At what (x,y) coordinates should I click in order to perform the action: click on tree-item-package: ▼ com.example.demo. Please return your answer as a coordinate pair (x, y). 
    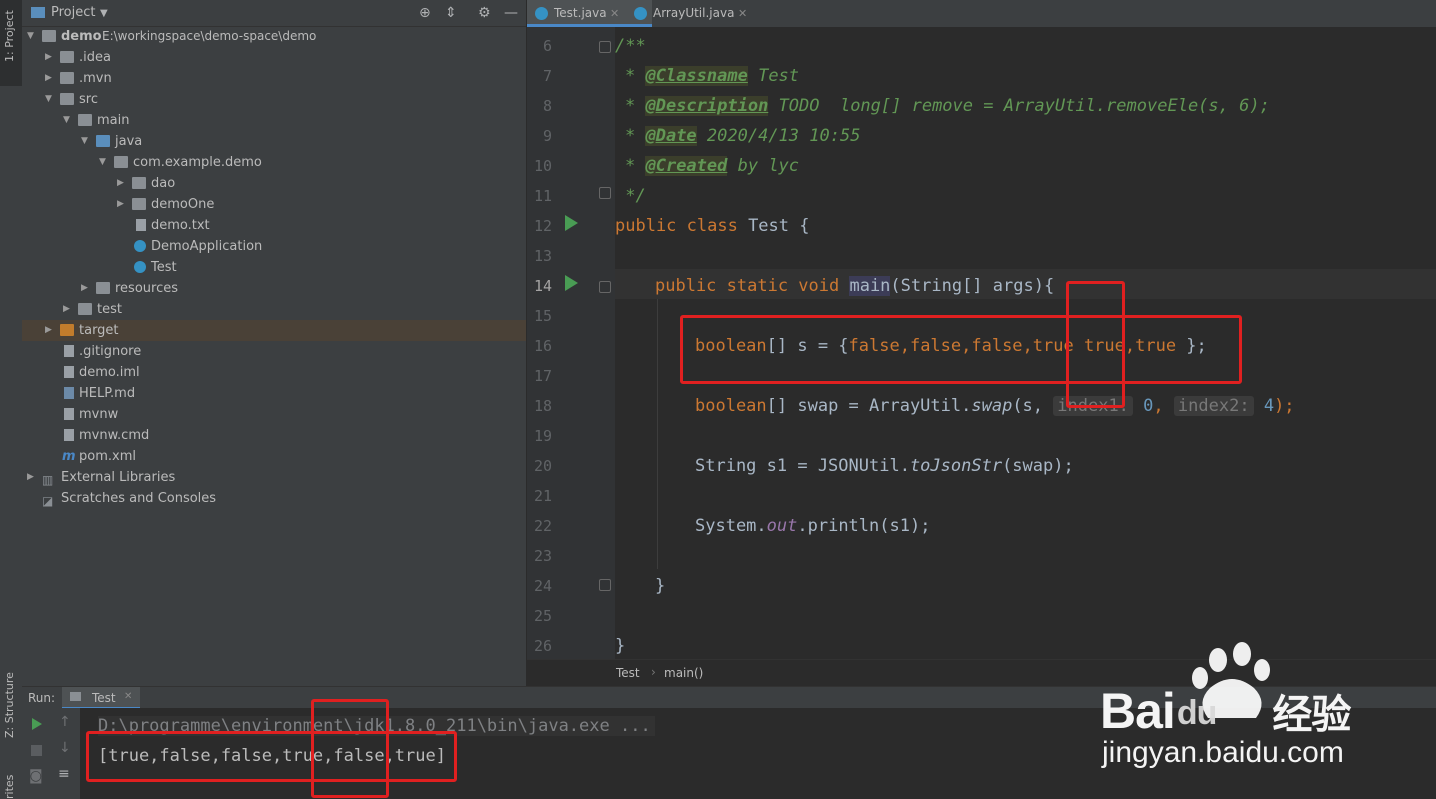
    Looking at the image, I should click on (274, 162).